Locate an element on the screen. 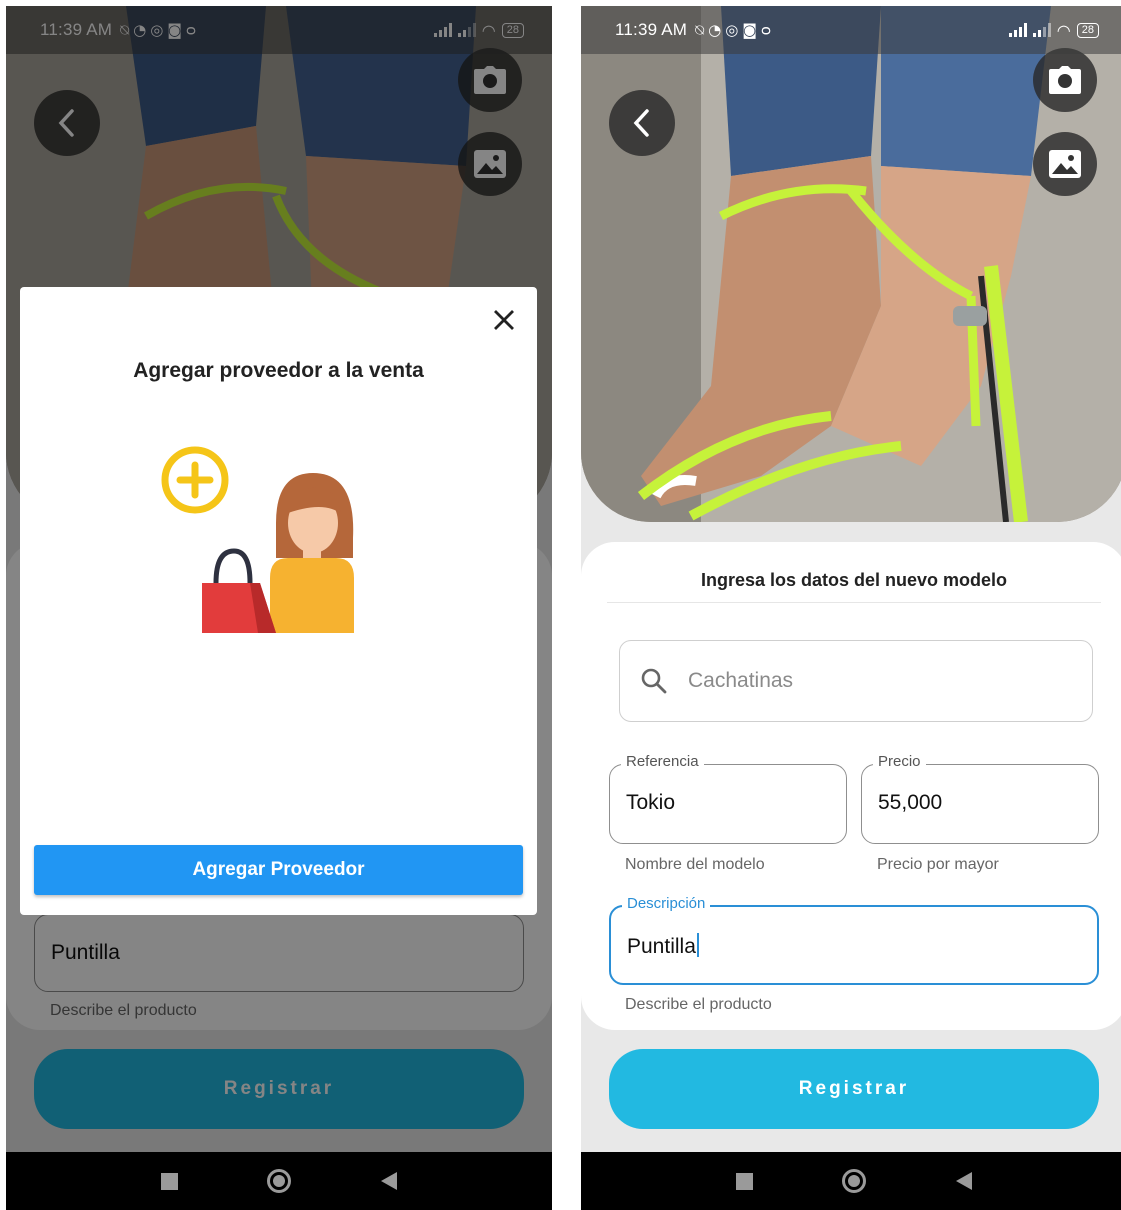  notification-icons: ⍉◔◎◙ᴑ is located at coordinates (735, 30).